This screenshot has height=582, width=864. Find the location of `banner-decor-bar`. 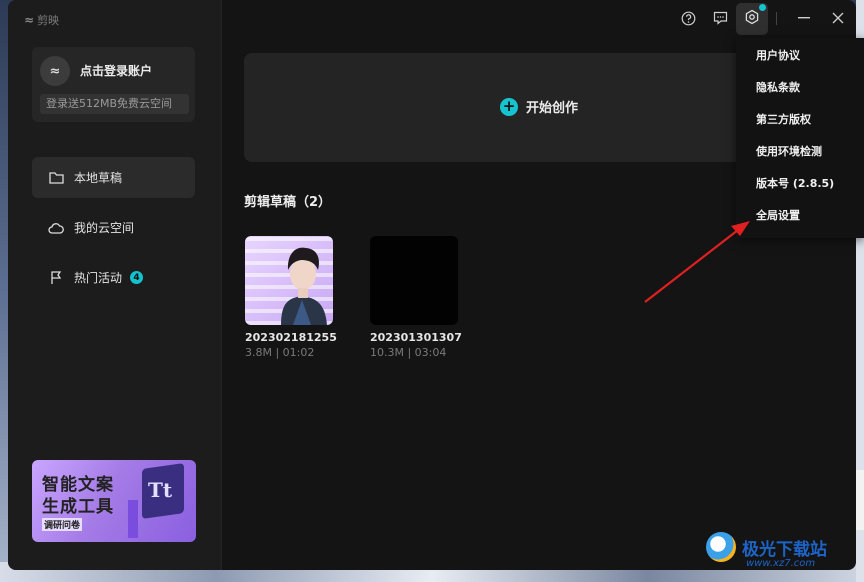

banner-decor-bar is located at coordinates (133, 519).